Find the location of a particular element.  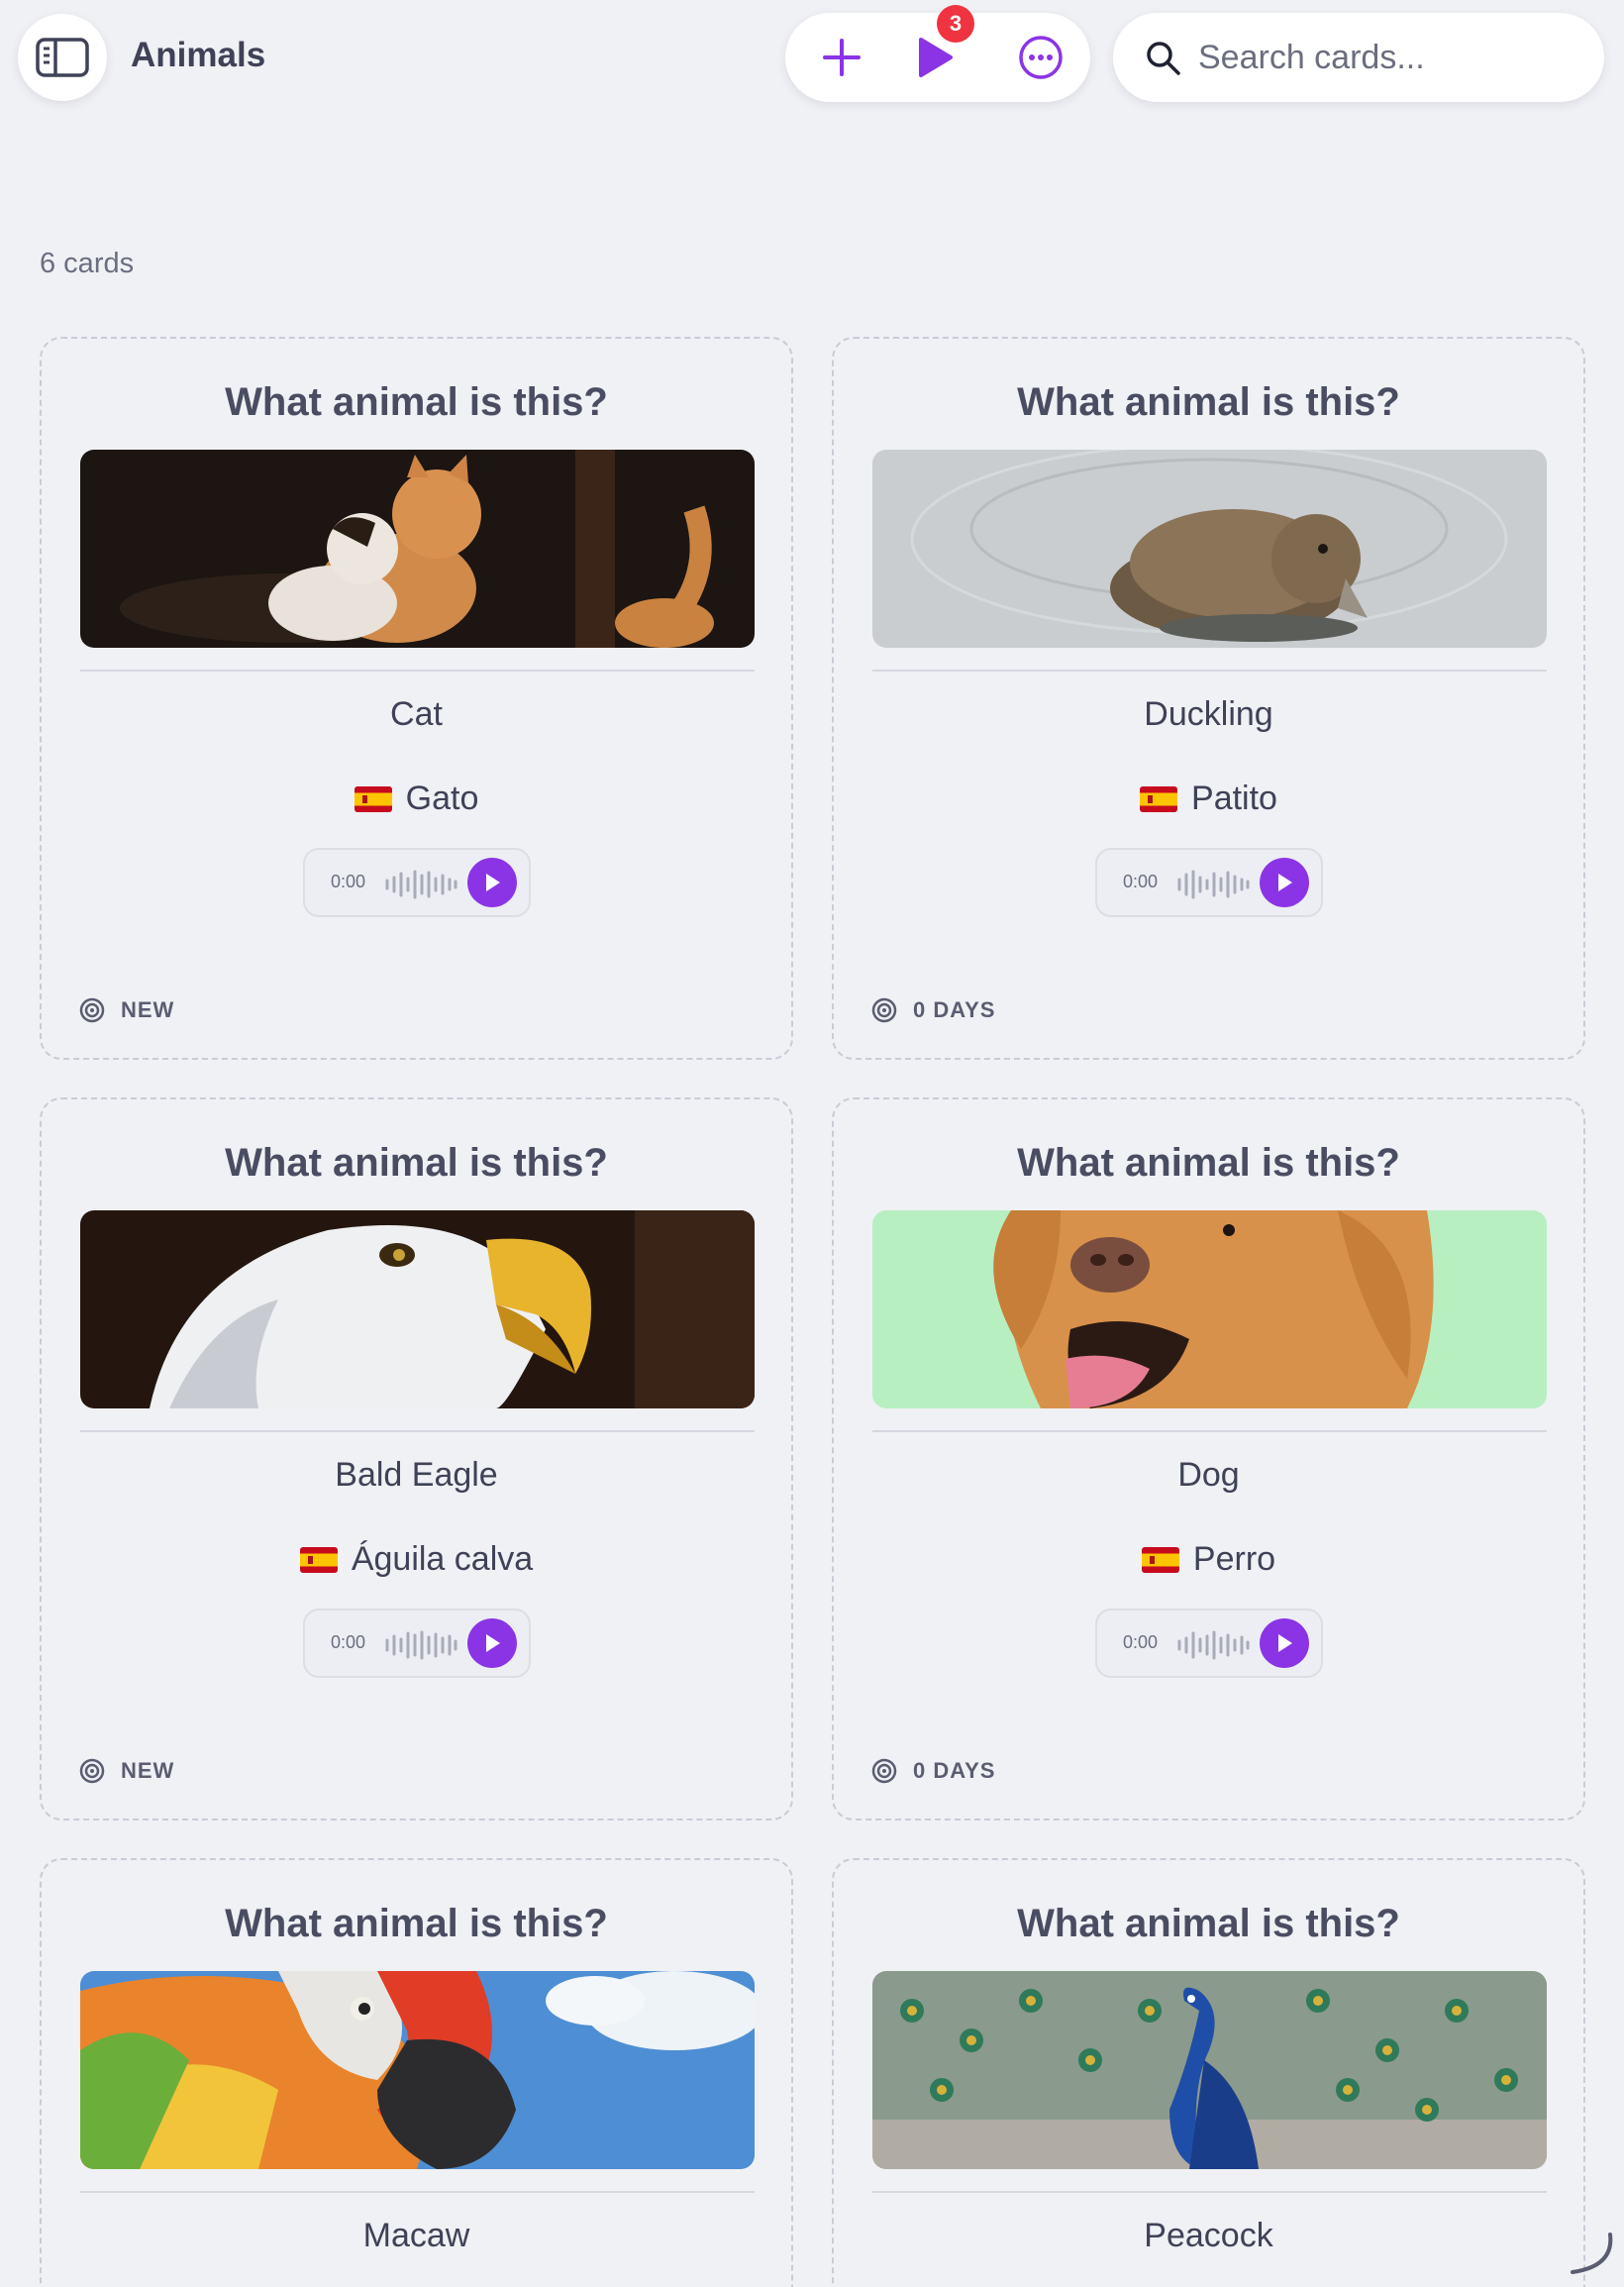

card-answer: Cat is located at coordinates (416, 714).